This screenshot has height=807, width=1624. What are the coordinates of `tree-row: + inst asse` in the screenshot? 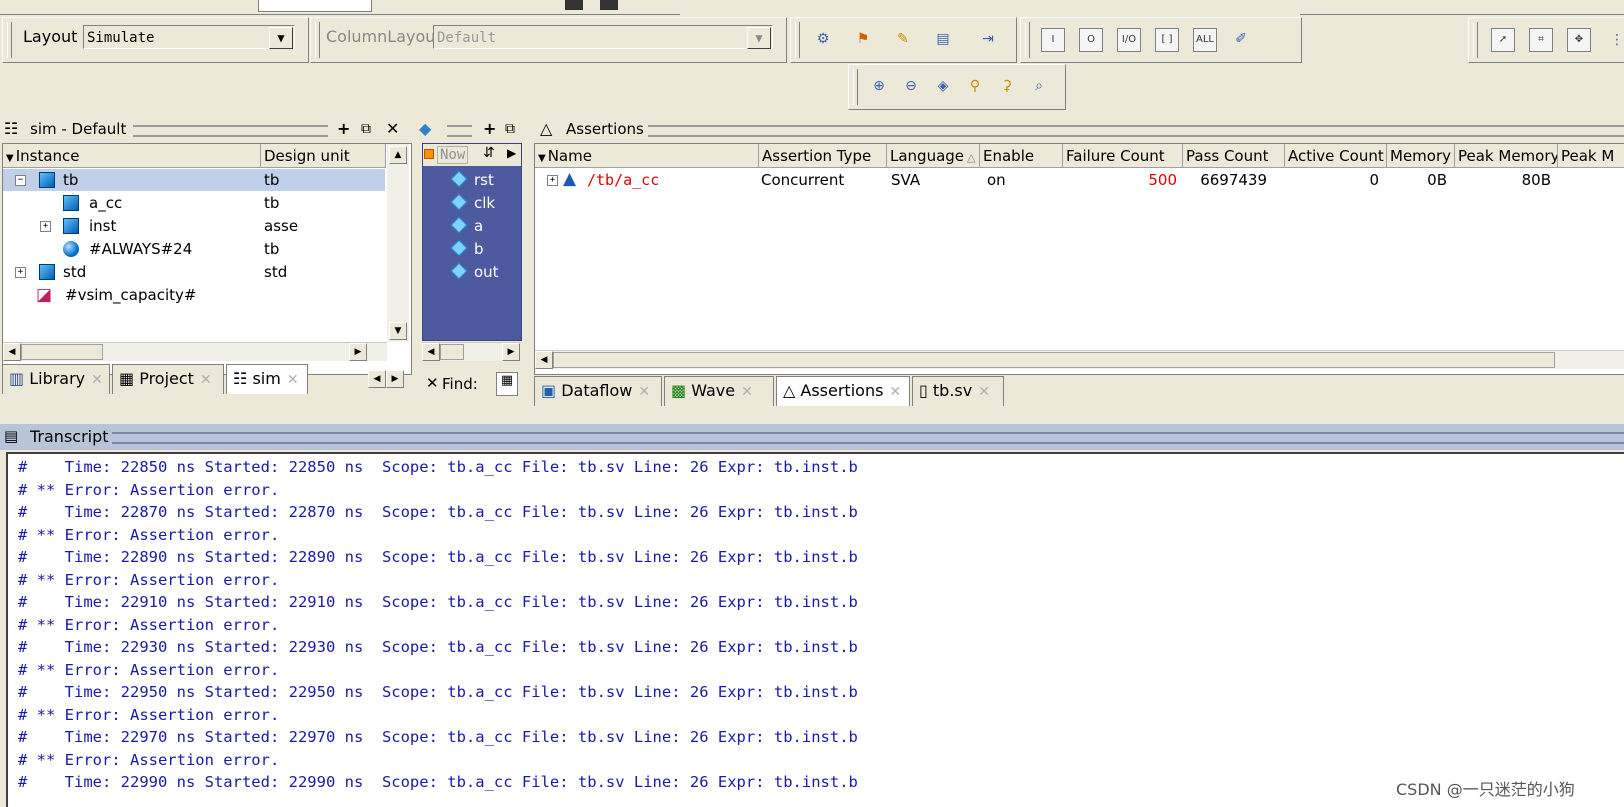 It's located at (194, 226).